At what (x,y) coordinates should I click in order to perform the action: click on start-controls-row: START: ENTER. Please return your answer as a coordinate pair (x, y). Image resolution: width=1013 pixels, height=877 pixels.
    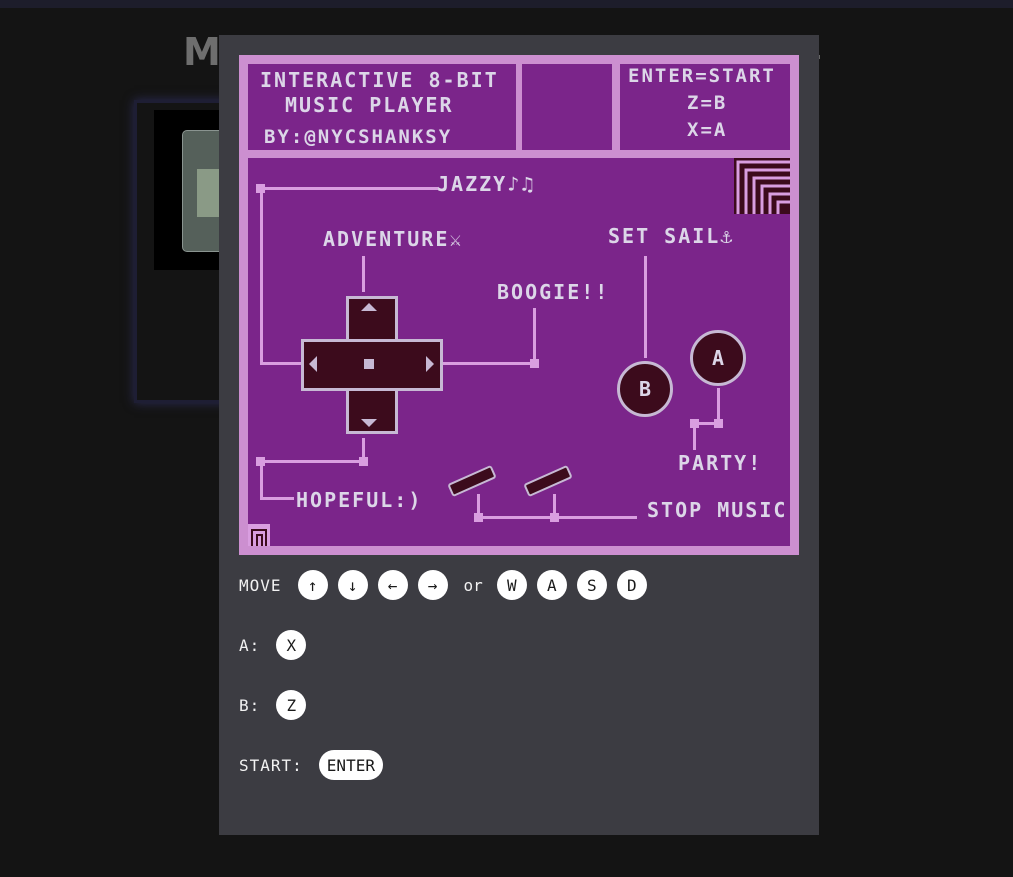
    Looking at the image, I should click on (316, 765).